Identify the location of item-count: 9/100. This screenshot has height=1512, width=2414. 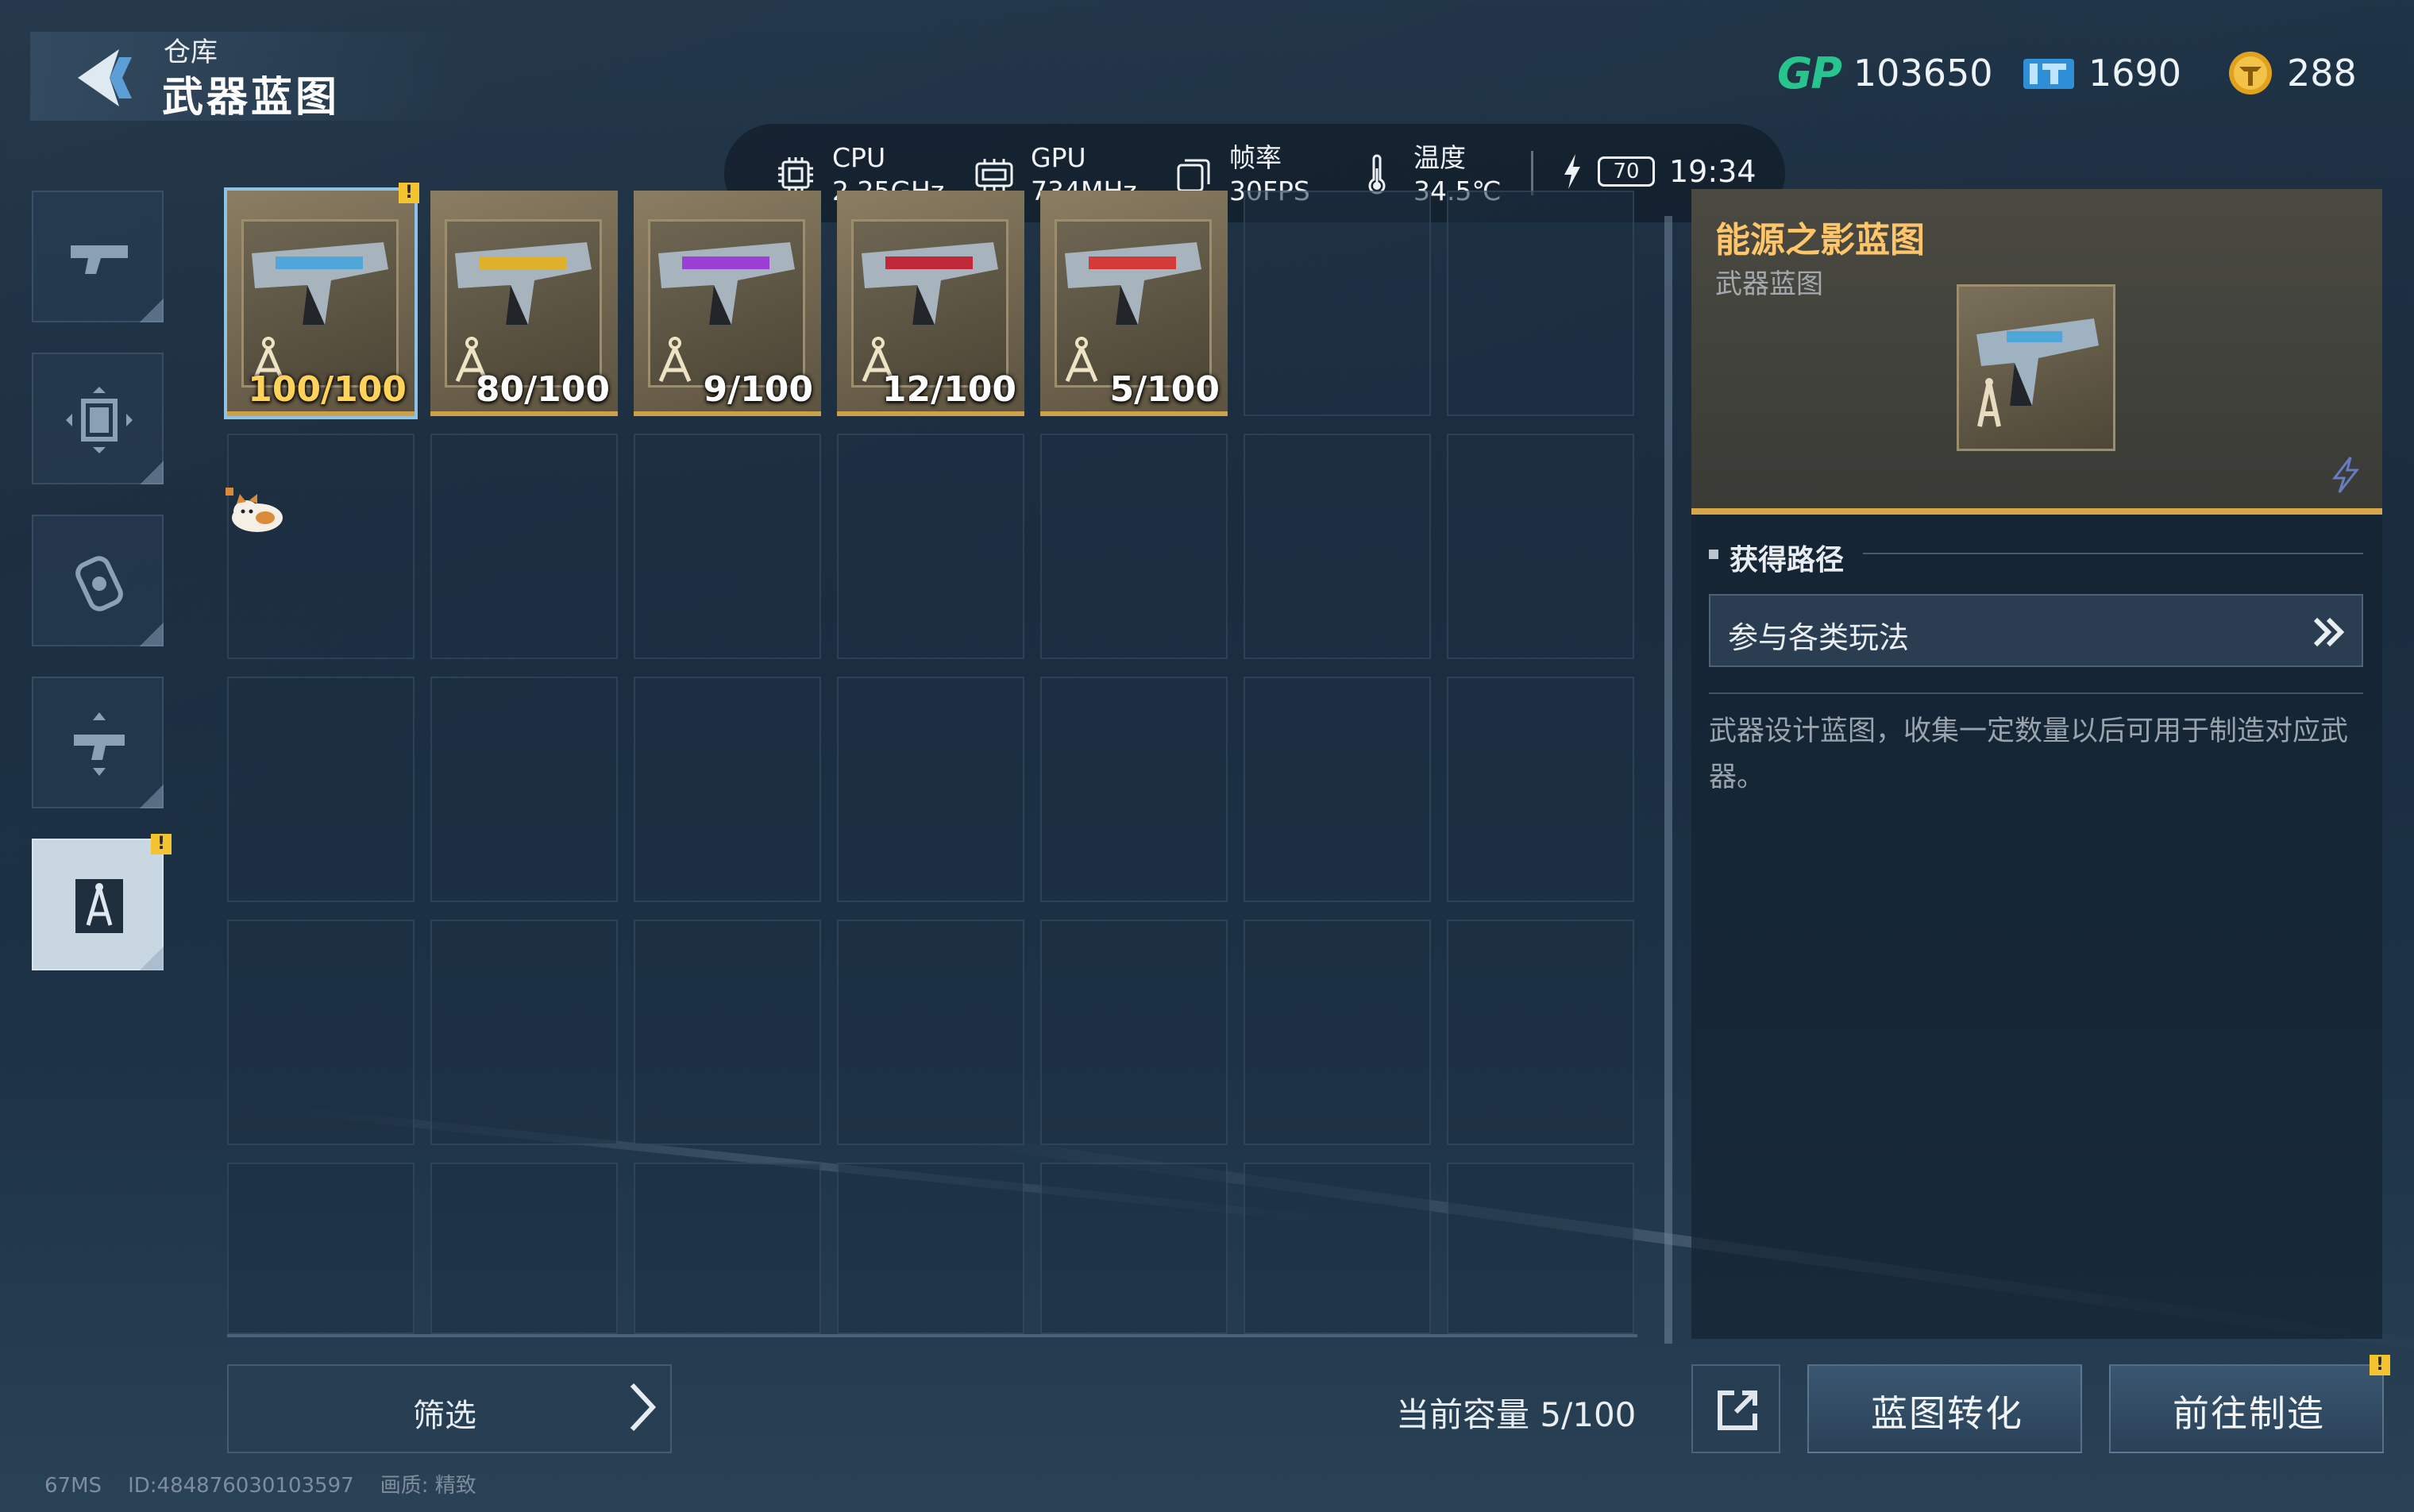
(758, 389).